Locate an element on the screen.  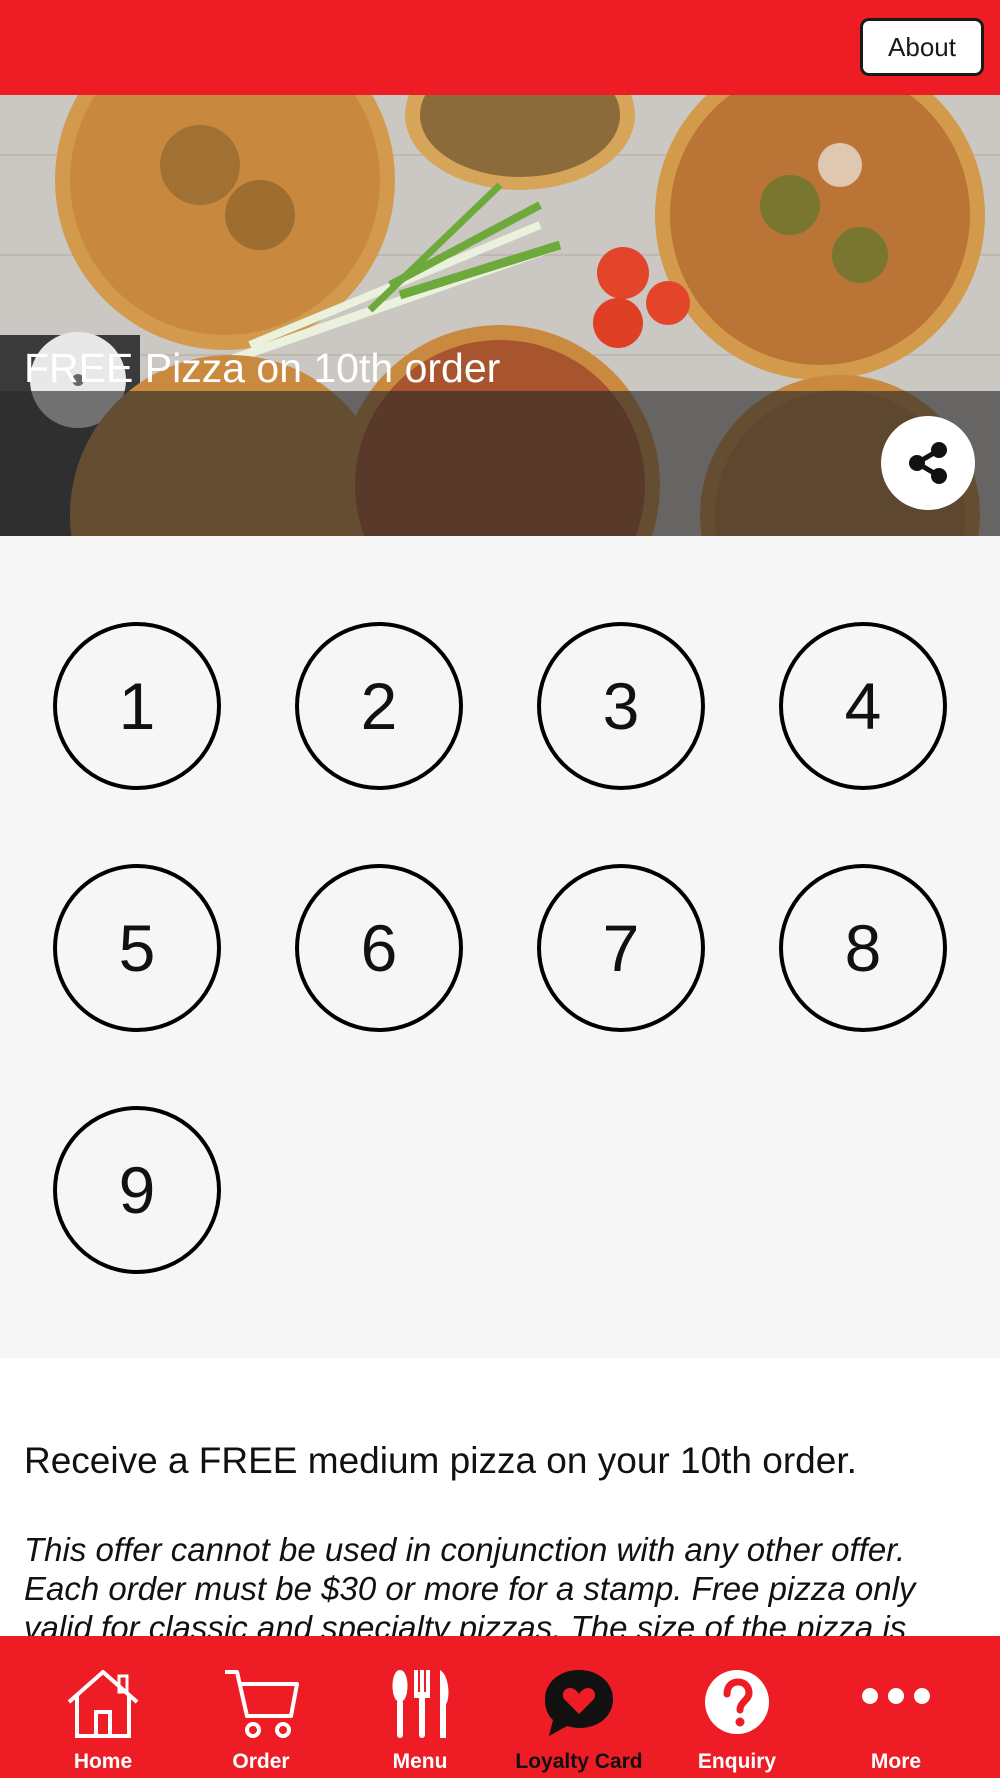
share-button is located at coordinates (928, 463).